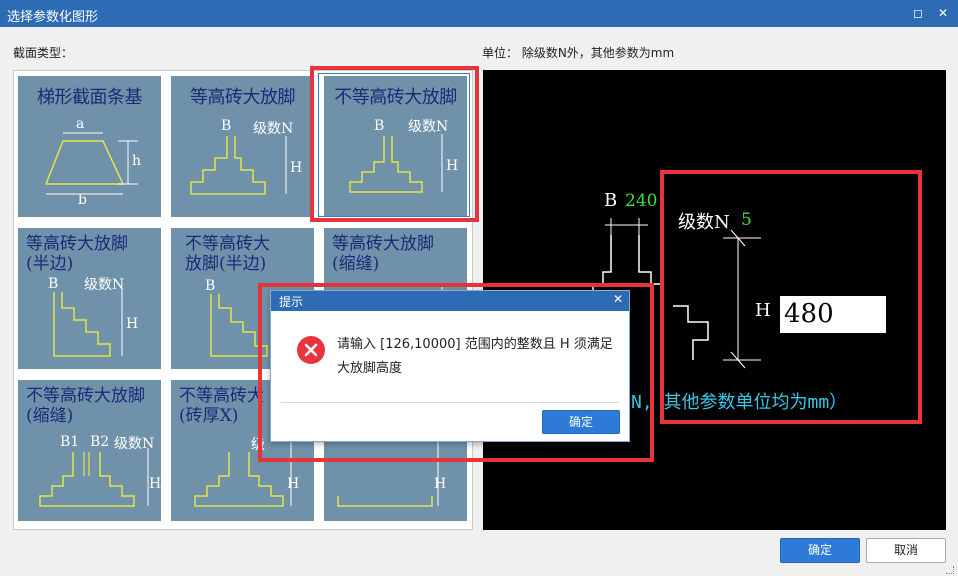 The width and height of the screenshot is (958, 576). I want to click on dialog-title: 提示, so click(291, 302).